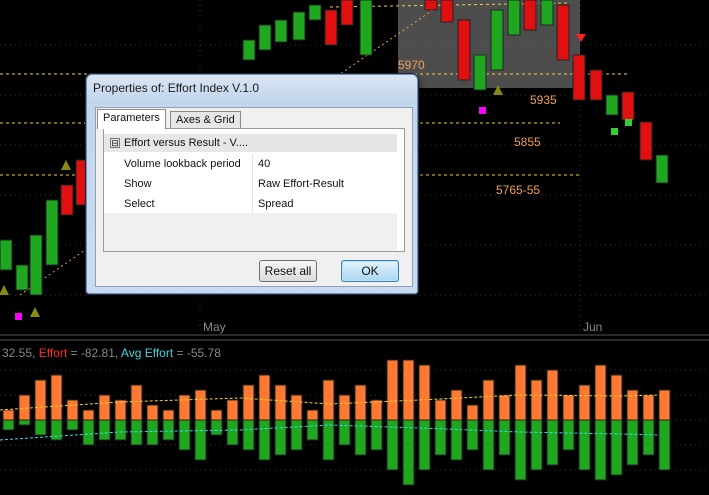 The height and width of the screenshot is (495, 709). What do you see at coordinates (288, 271) in the screenshot?
I see `reset-all-button: Reset all` at bounding box center [288, 271].